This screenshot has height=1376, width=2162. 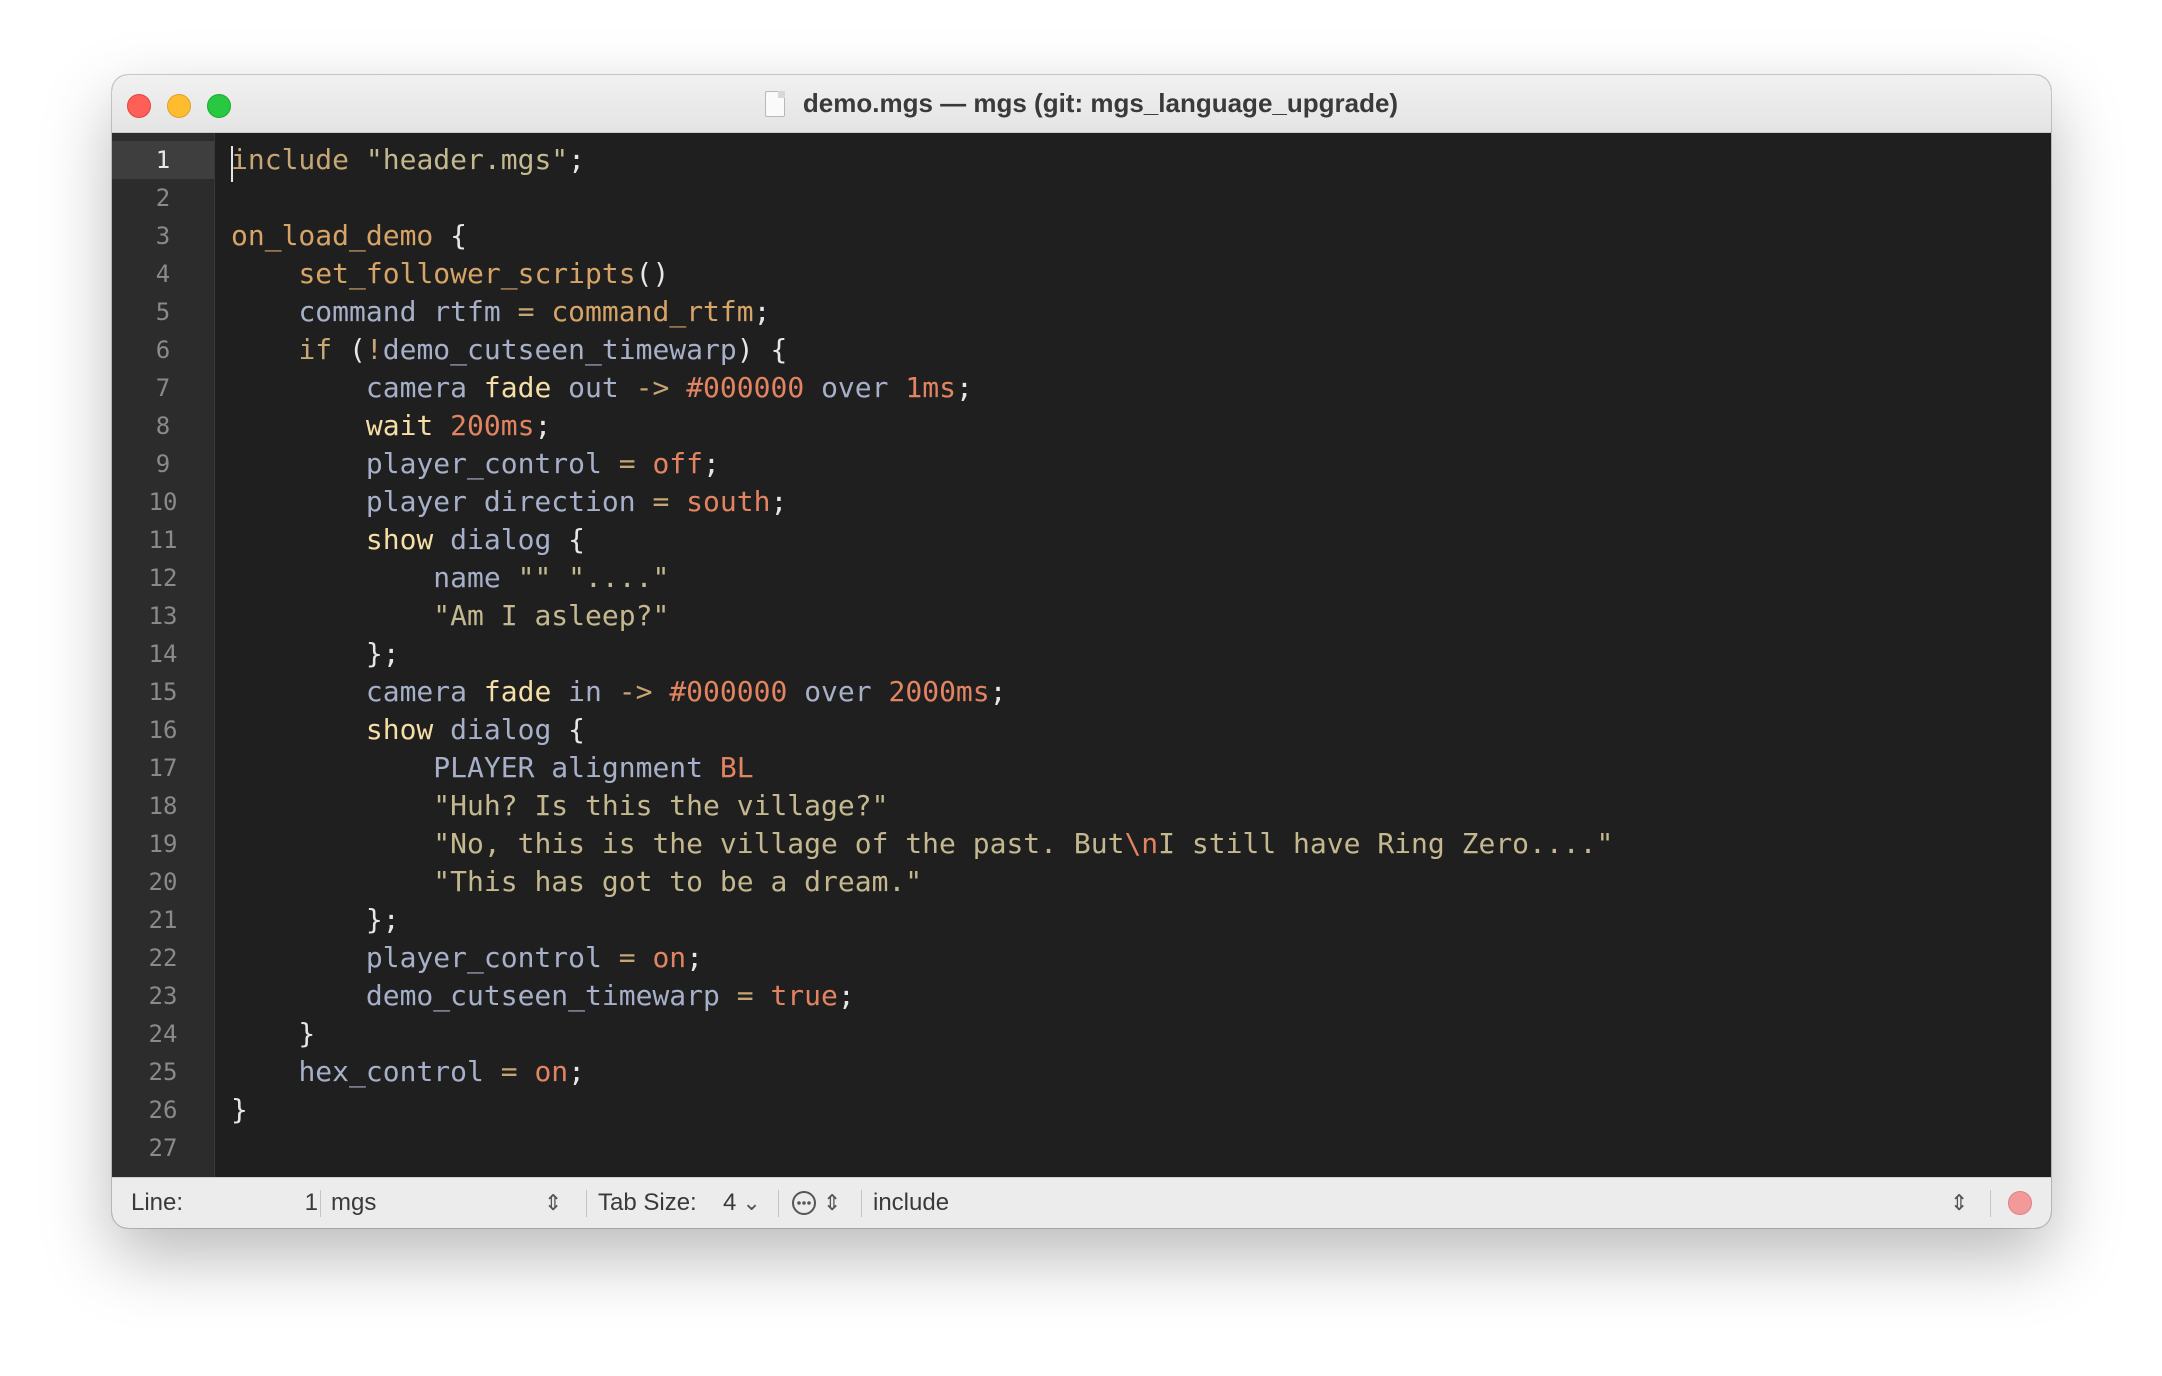 I want to click on code-line: set_follower_scripts(), so click(x=450, y=274).